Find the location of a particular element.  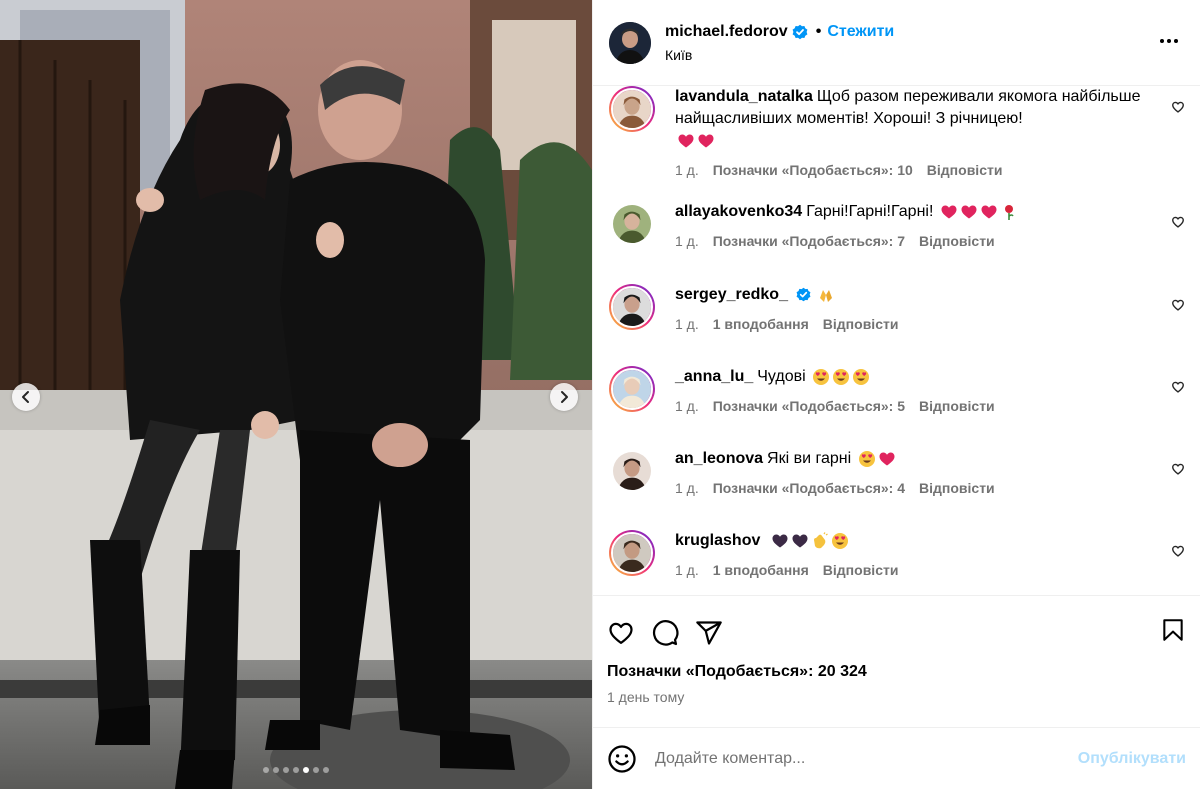

comment-item: kruglashov 1 д. 1 вподобання Відповісти is located at coordinates (896, 554).